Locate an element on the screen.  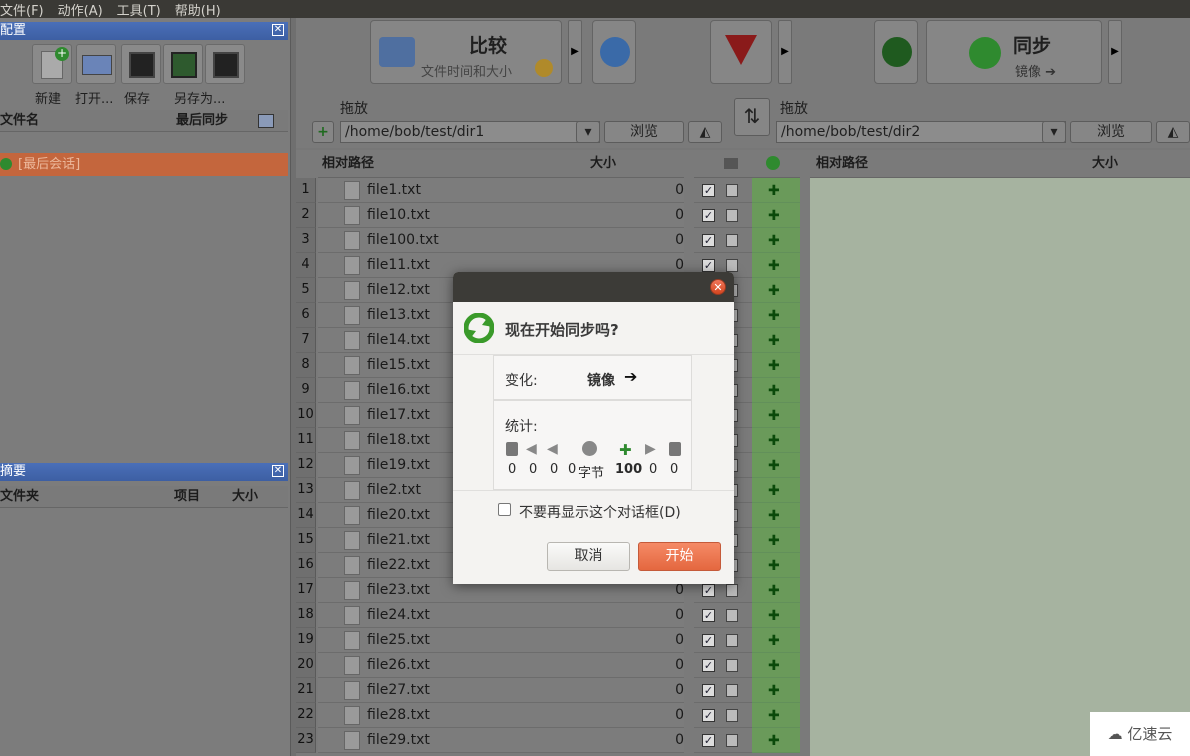
filter-button is located at coordinates (741, 52).